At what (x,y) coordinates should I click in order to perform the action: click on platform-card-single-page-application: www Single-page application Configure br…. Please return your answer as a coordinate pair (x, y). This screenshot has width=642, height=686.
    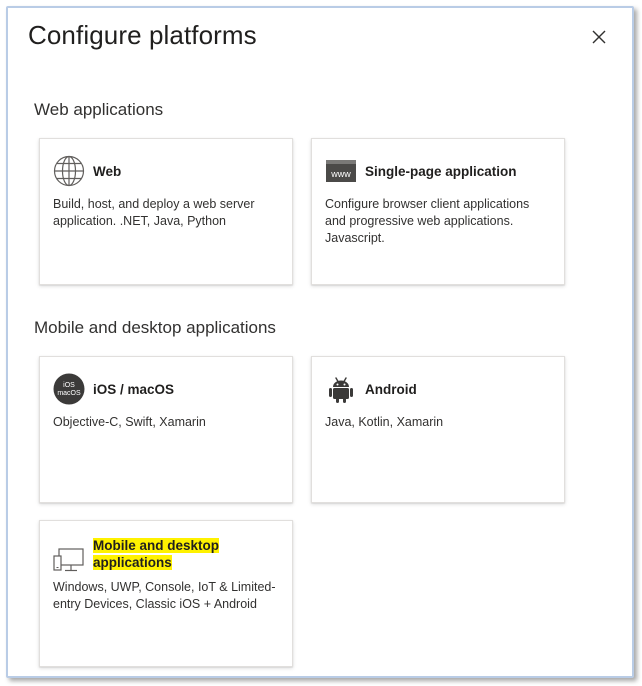
    Looking at the image, I should click on (438, 211).